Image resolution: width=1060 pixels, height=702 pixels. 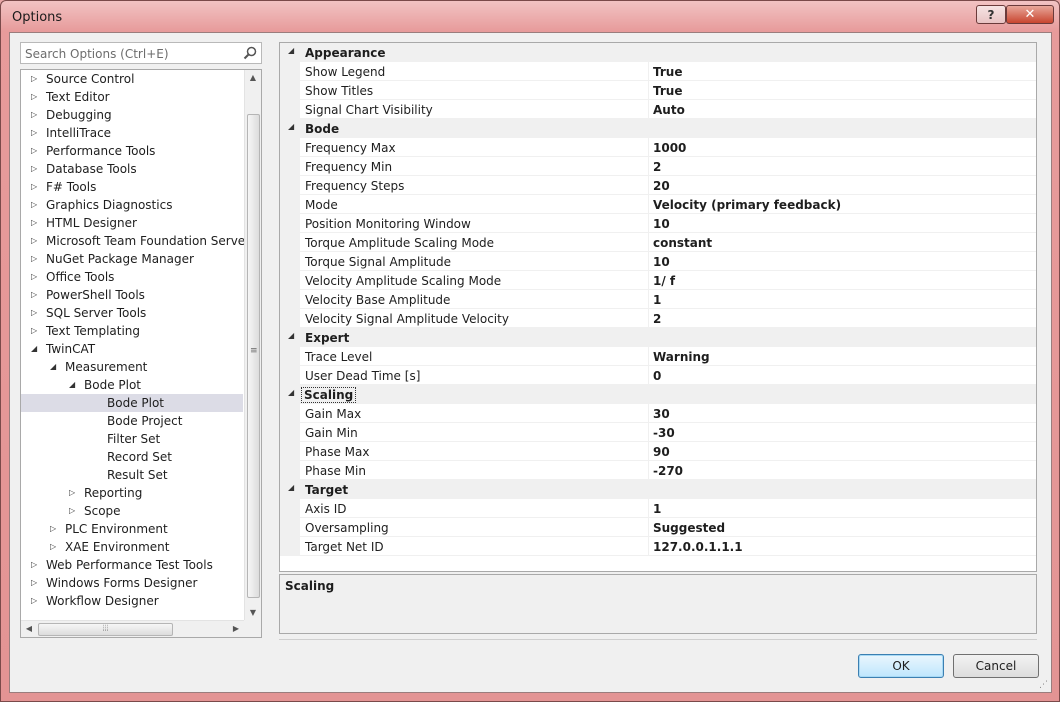 I want to click on category-row: ◢ Target, so click(x=658, y=489).